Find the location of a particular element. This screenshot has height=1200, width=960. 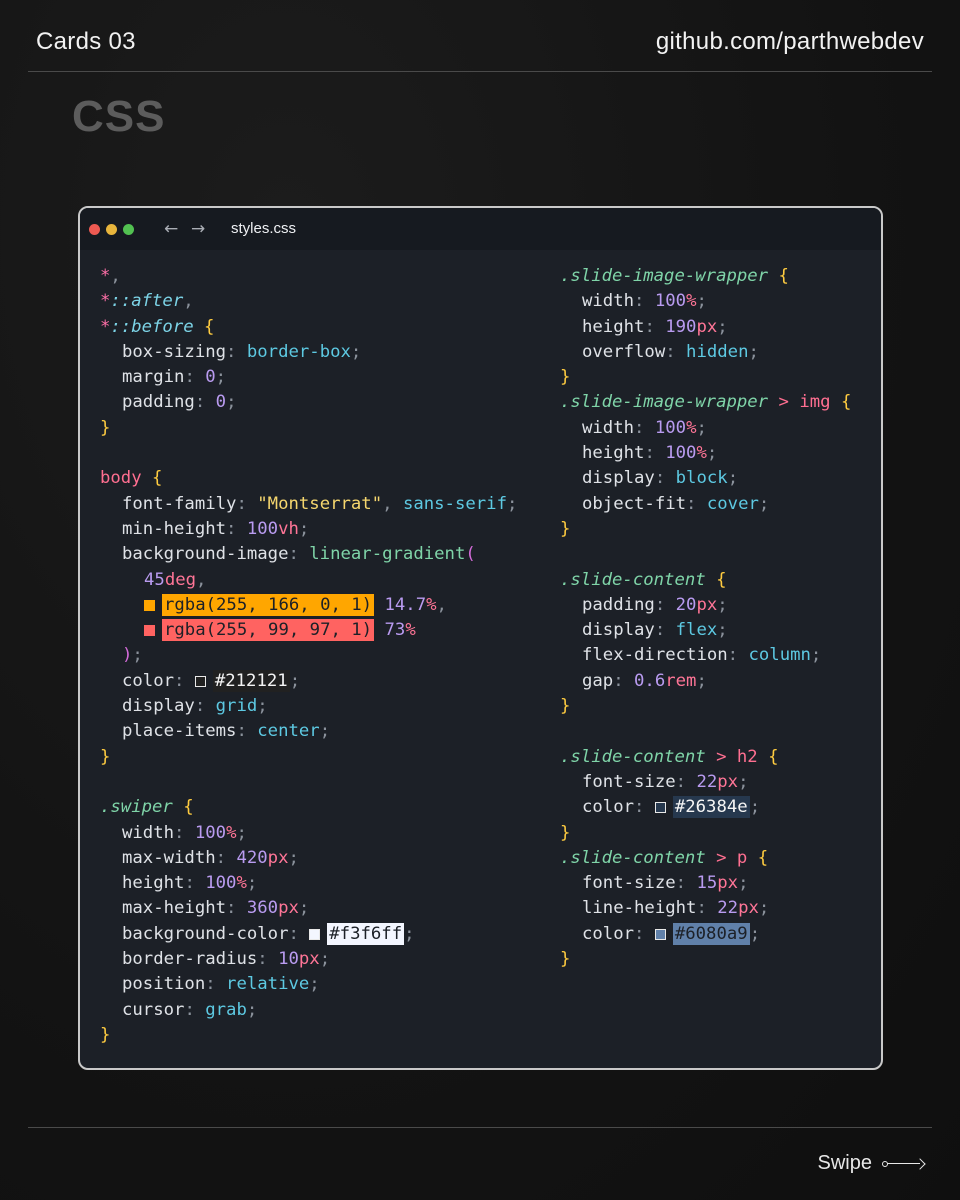

code-line: color: #212121; is located at coordinates (211, 680).